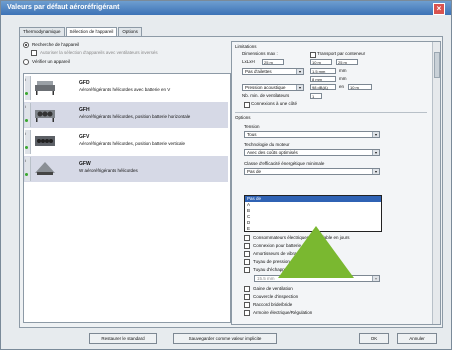  Describe the element at coordinates (34, 52) in the screenshot. I see `subcheck-box` at that location.